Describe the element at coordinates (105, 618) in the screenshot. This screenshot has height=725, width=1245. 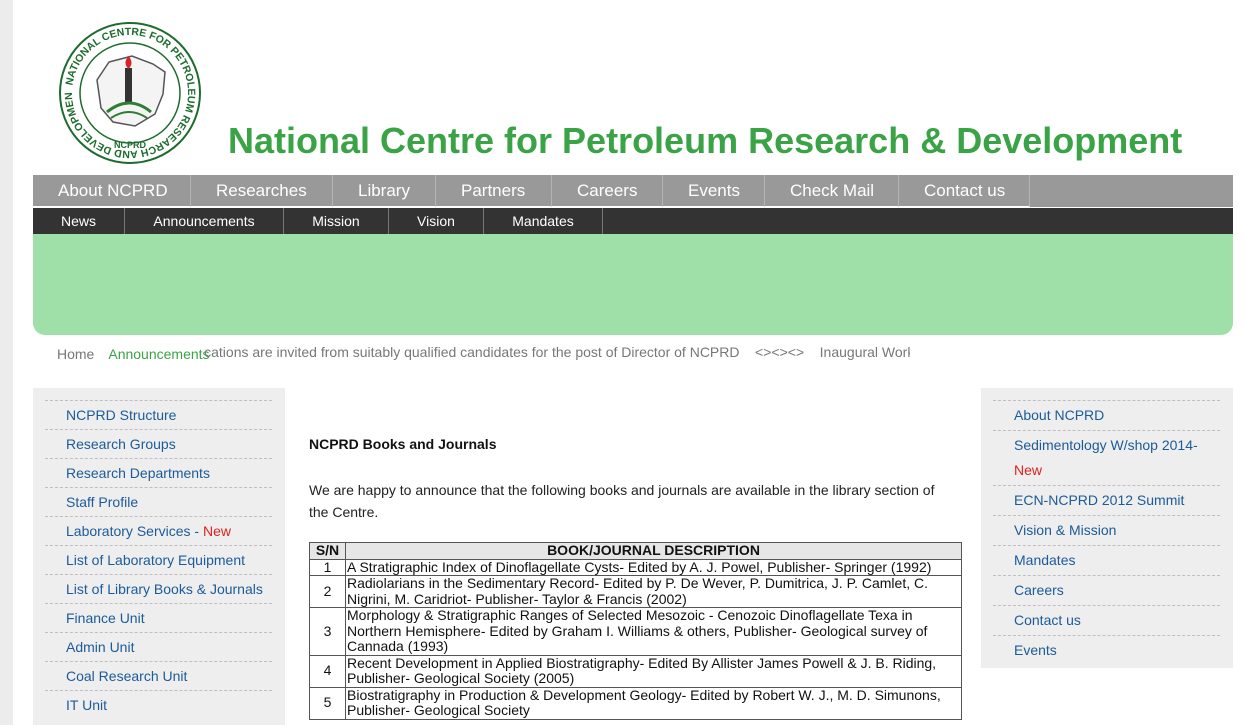
I see `sidebar-item-label: Finance Unit` at that location.